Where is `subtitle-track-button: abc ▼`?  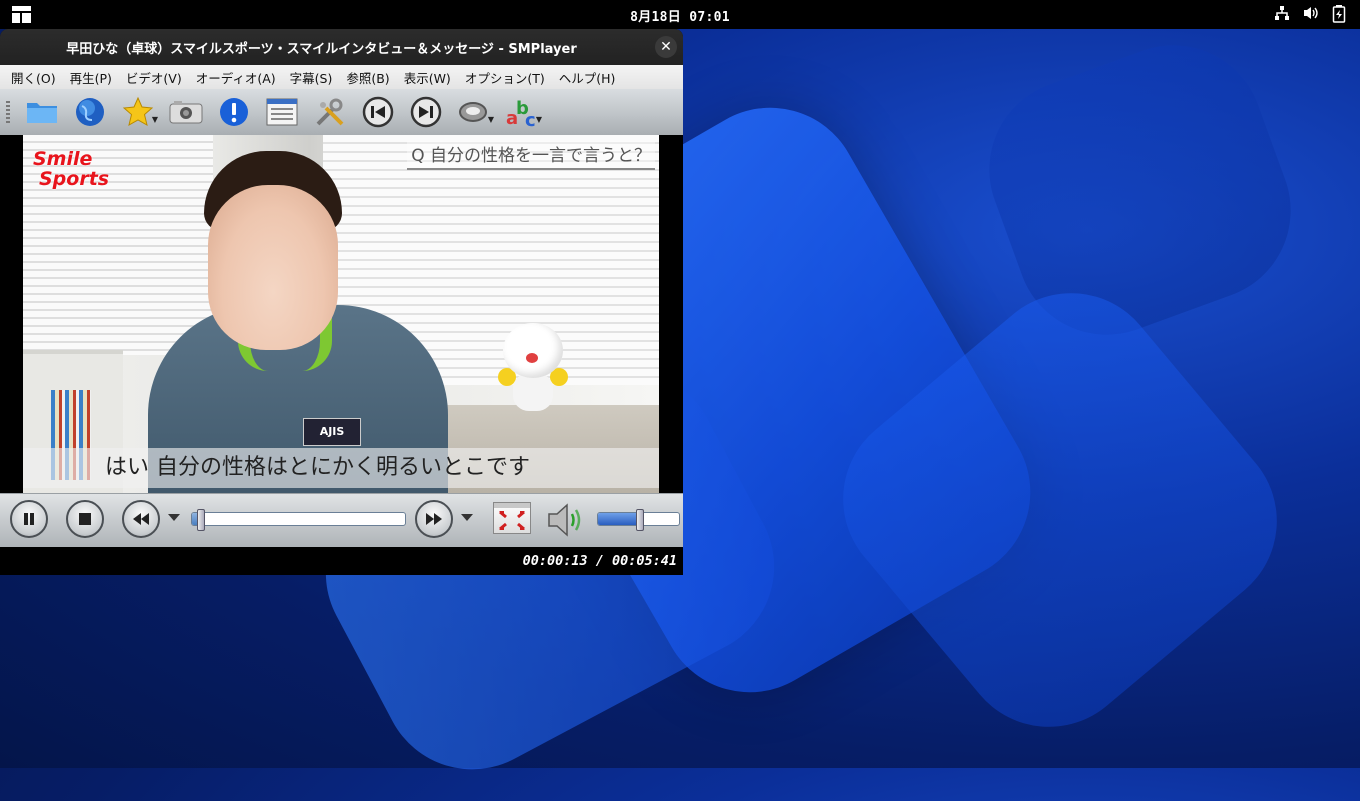 subtitle-track-button: abc ▼ is located at coordinates (522, 112).